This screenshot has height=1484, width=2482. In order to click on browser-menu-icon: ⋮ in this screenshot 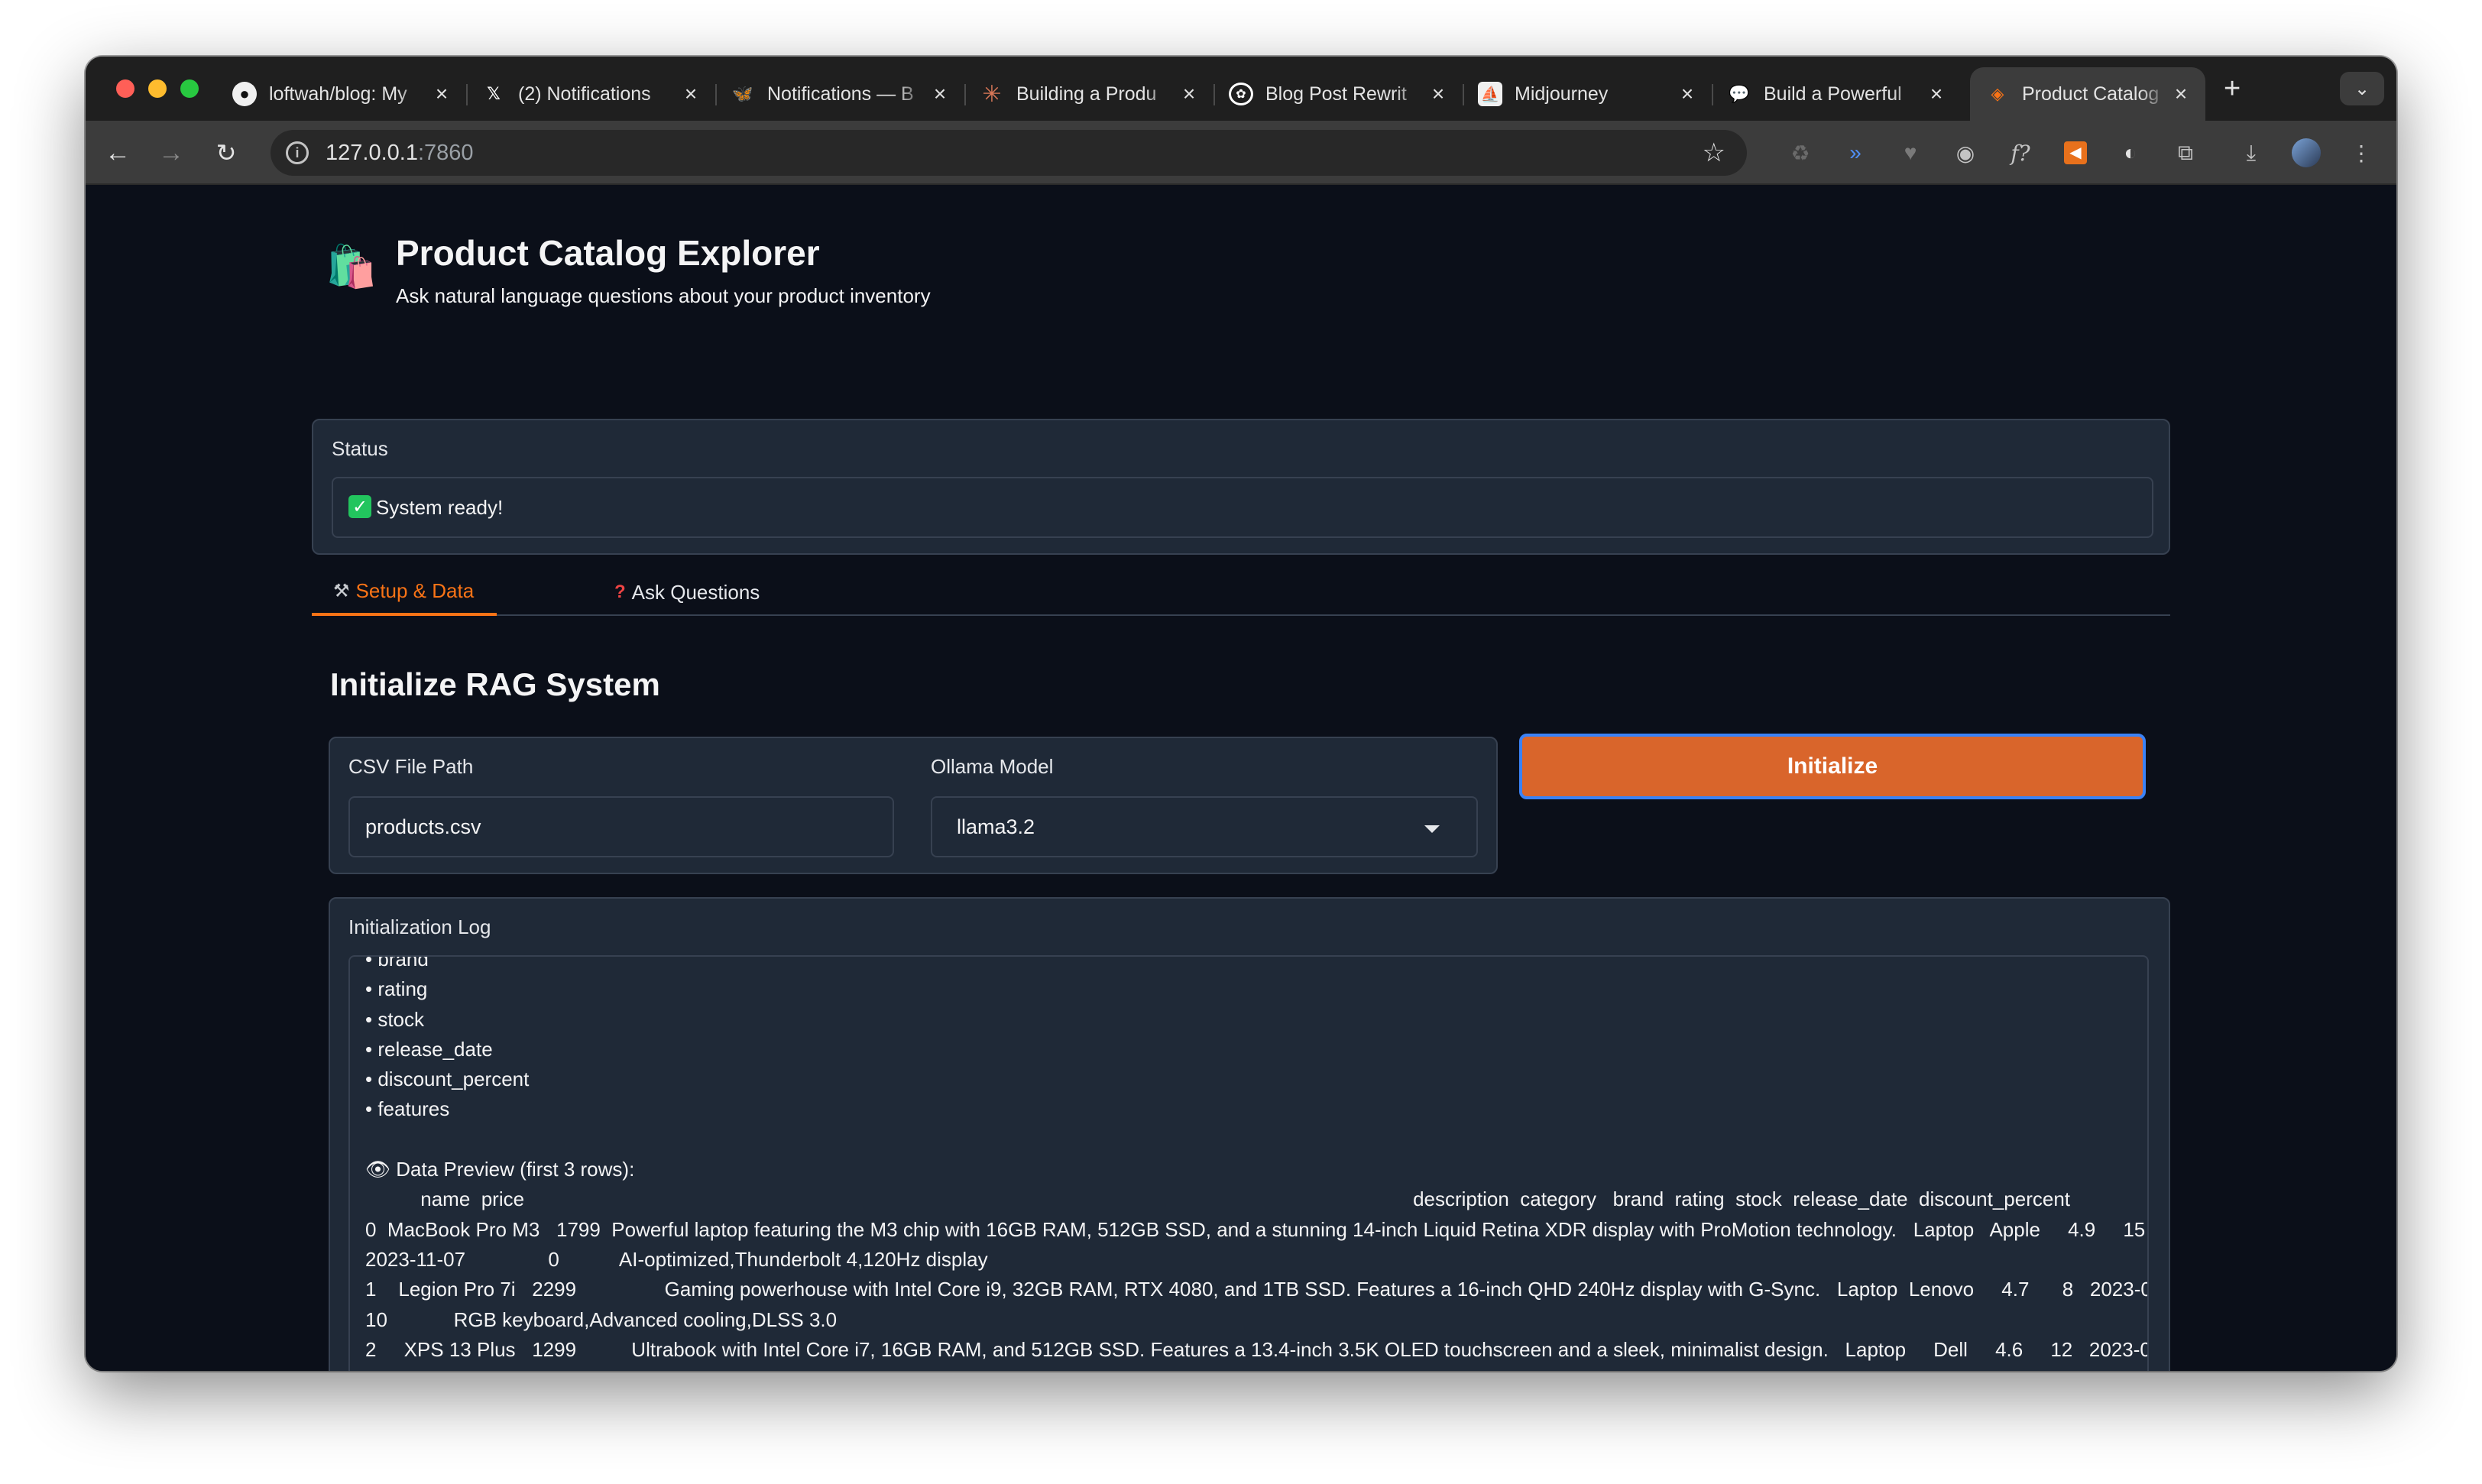, I will do `click(2361, 153)`.